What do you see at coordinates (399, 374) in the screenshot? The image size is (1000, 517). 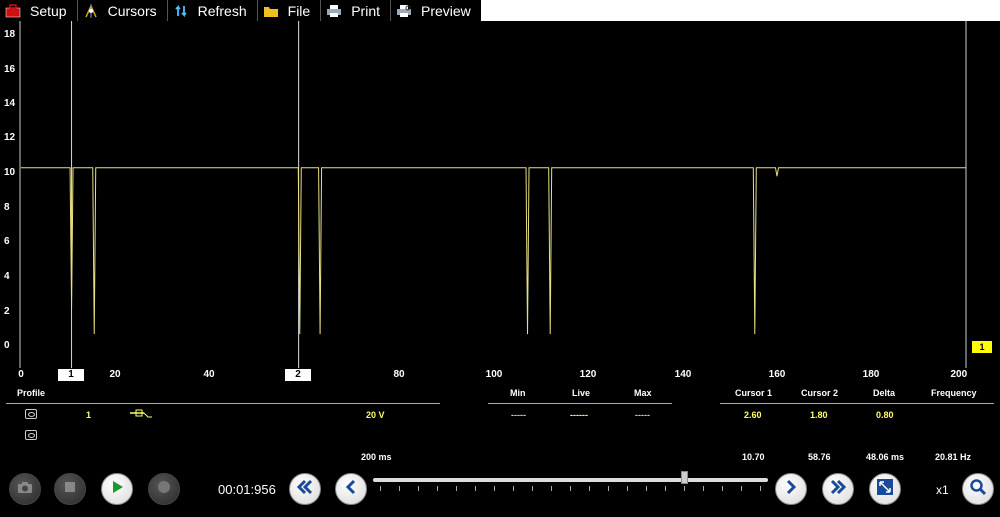 I see `x-tick: 80` at bounding box center [399, 374].